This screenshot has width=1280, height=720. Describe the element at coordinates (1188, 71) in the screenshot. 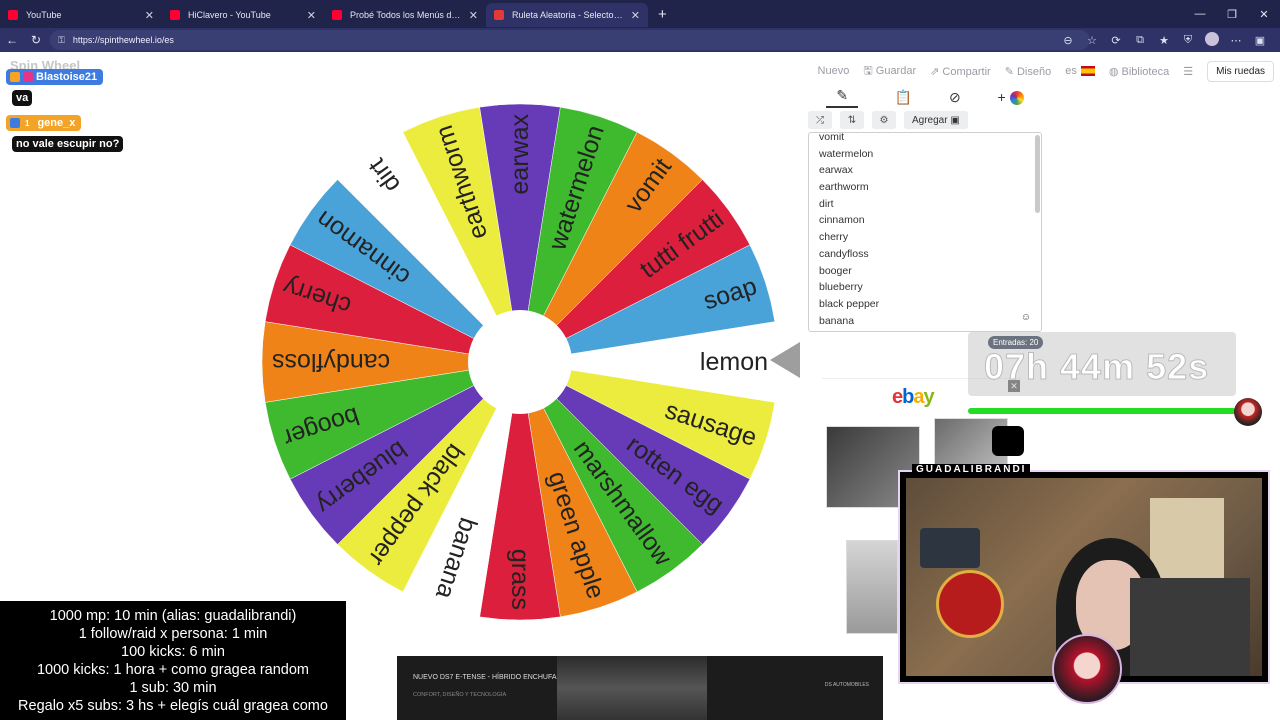

I see `menu-icon: ☰` at that location.